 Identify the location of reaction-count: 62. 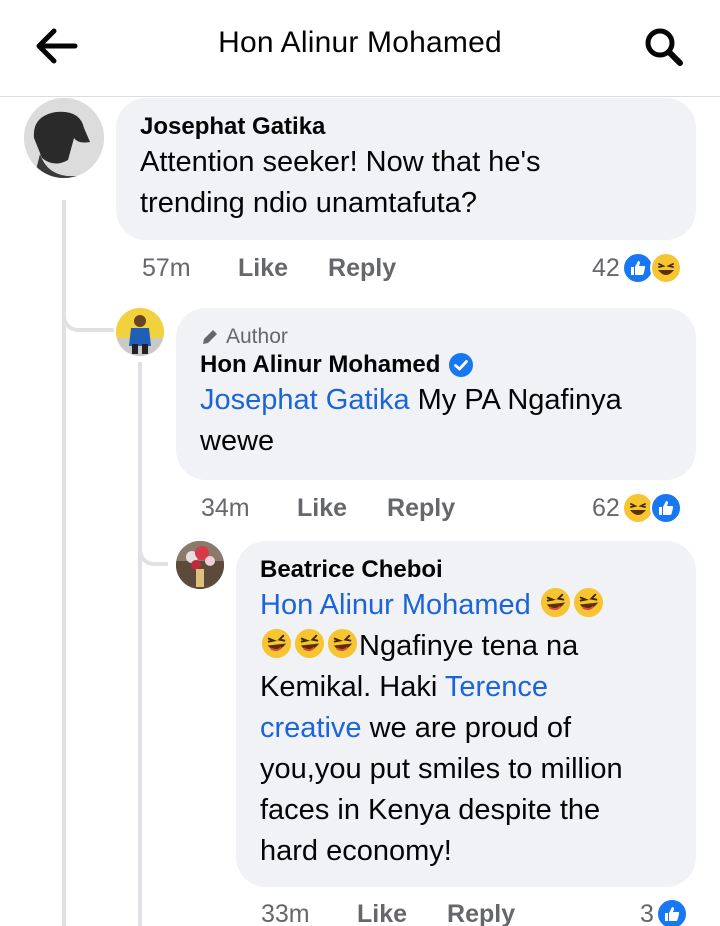
(606, 507).